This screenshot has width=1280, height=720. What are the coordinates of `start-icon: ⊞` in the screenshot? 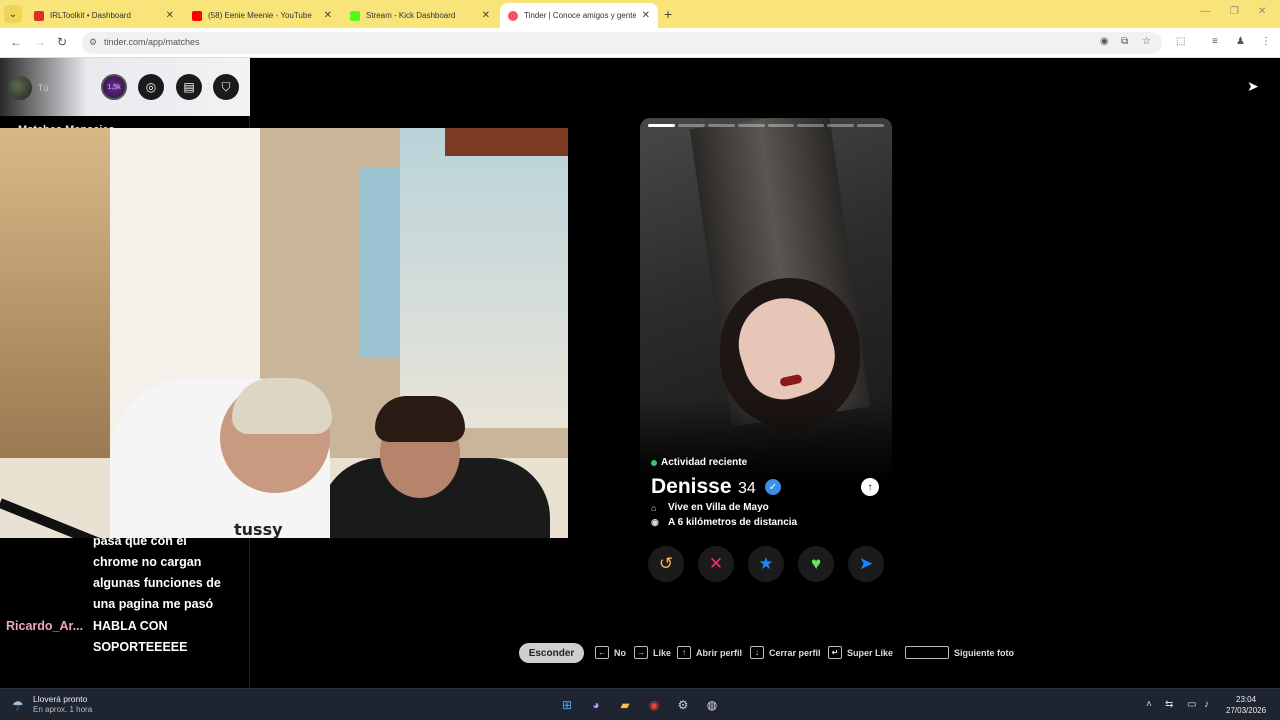 It's located at (567, 705).